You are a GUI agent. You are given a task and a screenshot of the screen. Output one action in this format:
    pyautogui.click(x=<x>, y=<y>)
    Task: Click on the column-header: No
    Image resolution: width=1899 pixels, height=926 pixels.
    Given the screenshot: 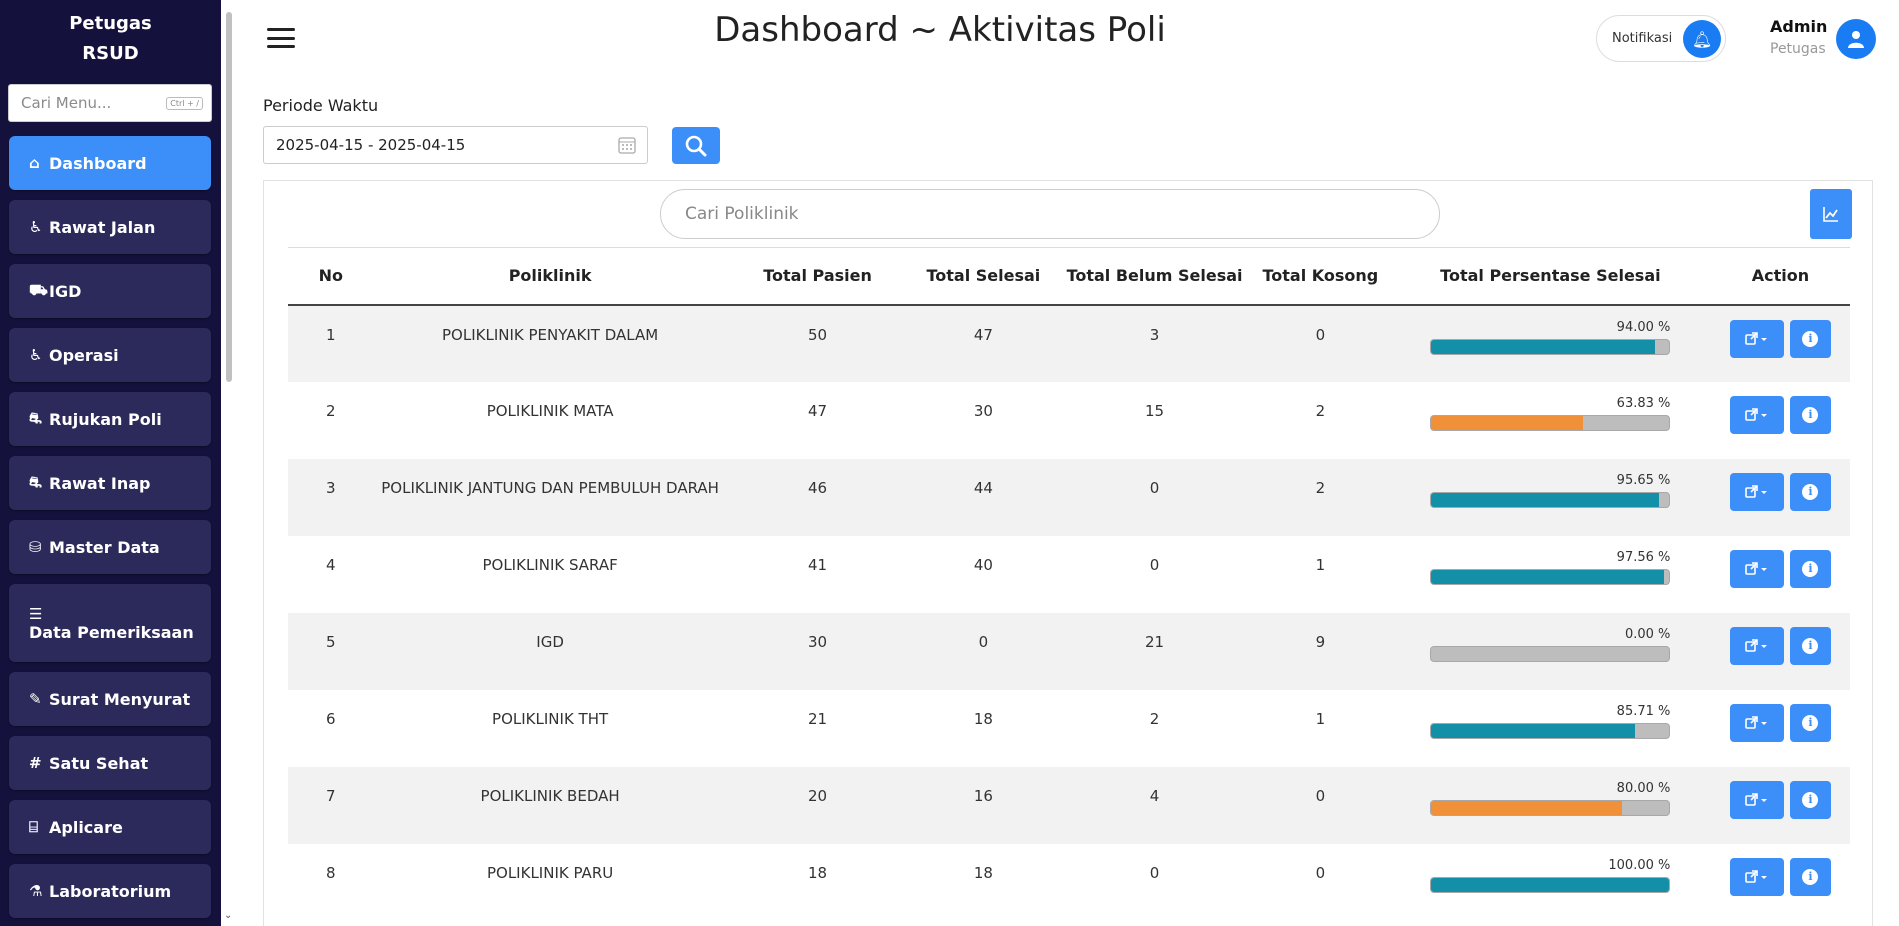 What is the action you would take?
    pyautogui.click(x=331, y=276)
    